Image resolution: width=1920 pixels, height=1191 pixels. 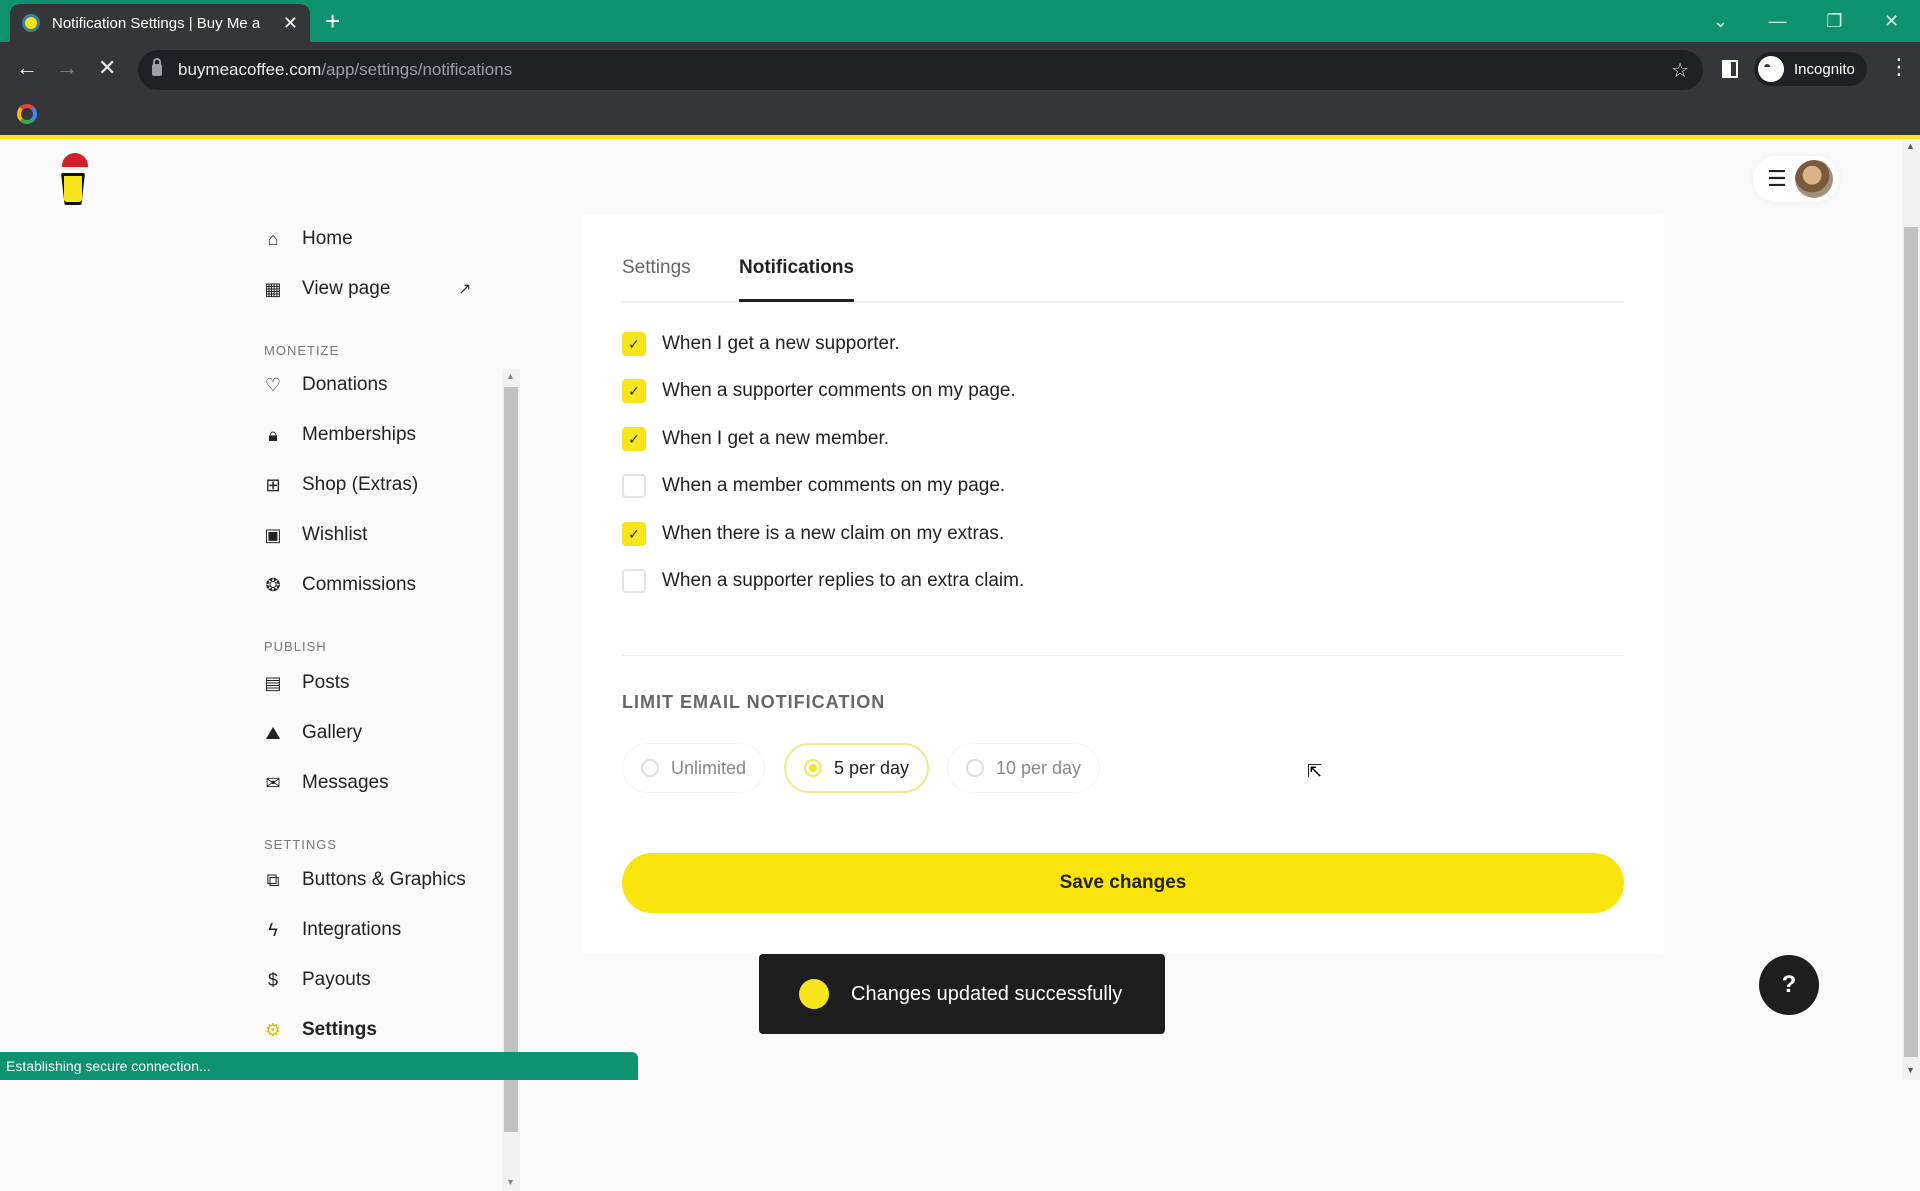 What do you see at coordinates (797, 279) in the screenshot?
I see `tab-notifications: Notifications` at bounding box center [797, 279].